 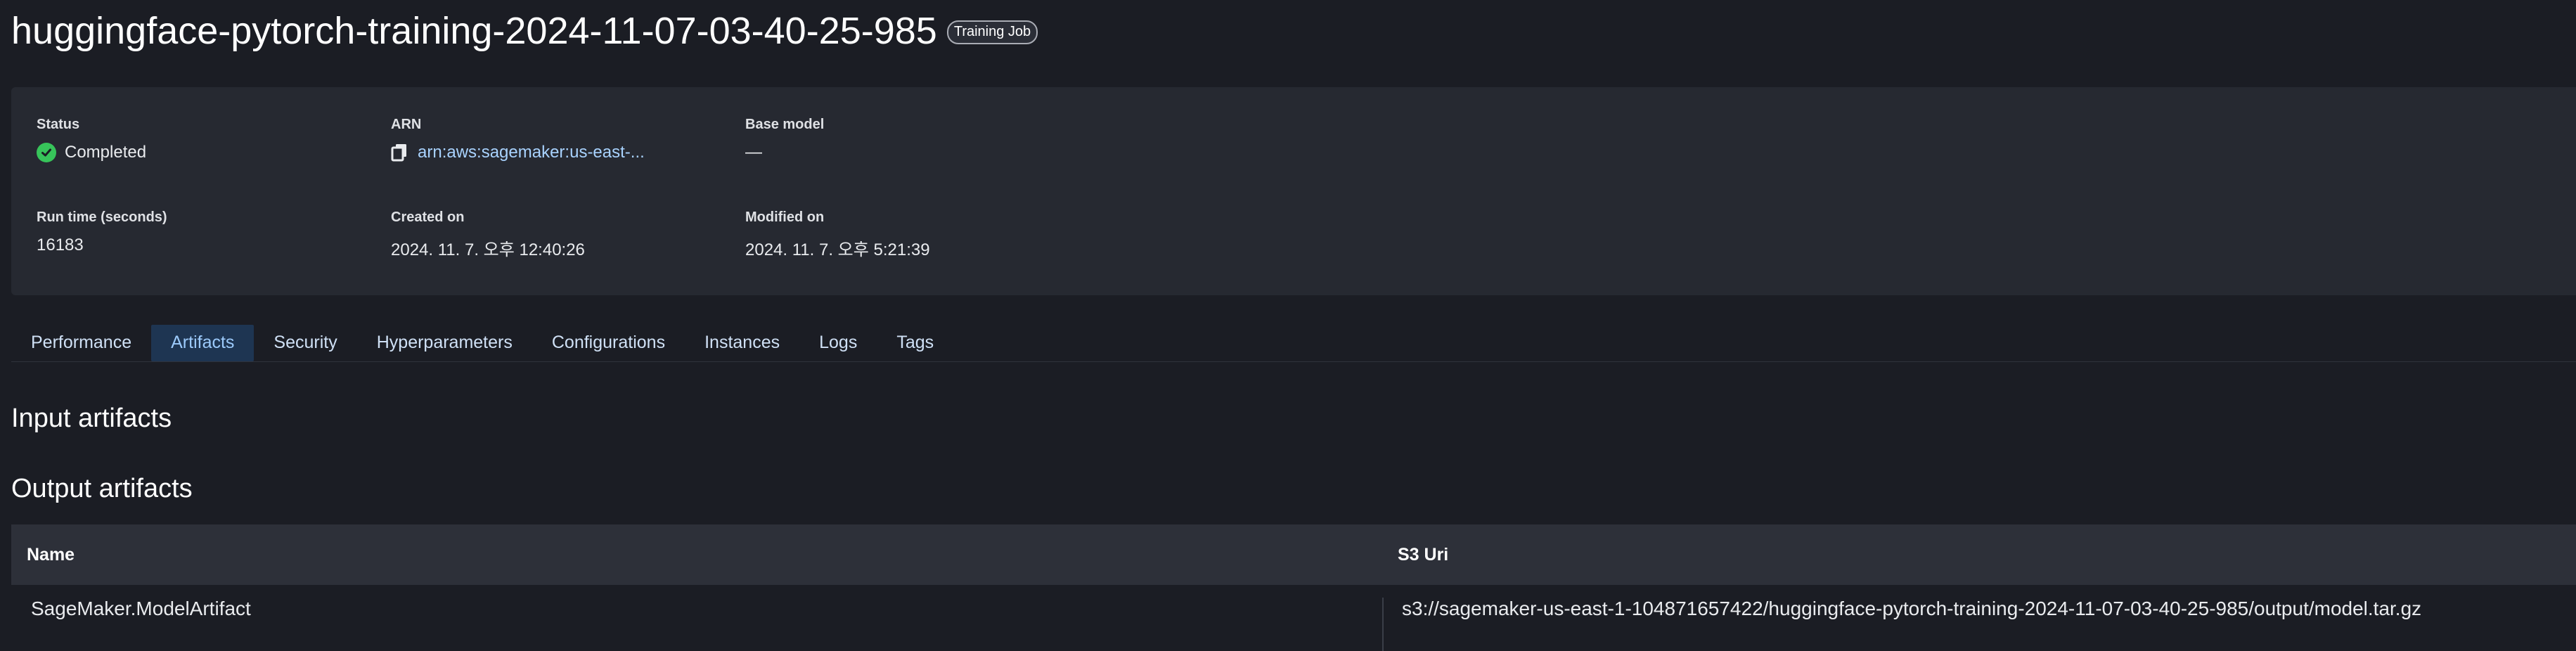 What do you see at coordinates (91, 418) in the screenshot?
I see `input-artifacts-heading: Input artifacts` at bounding box center [91, 418].